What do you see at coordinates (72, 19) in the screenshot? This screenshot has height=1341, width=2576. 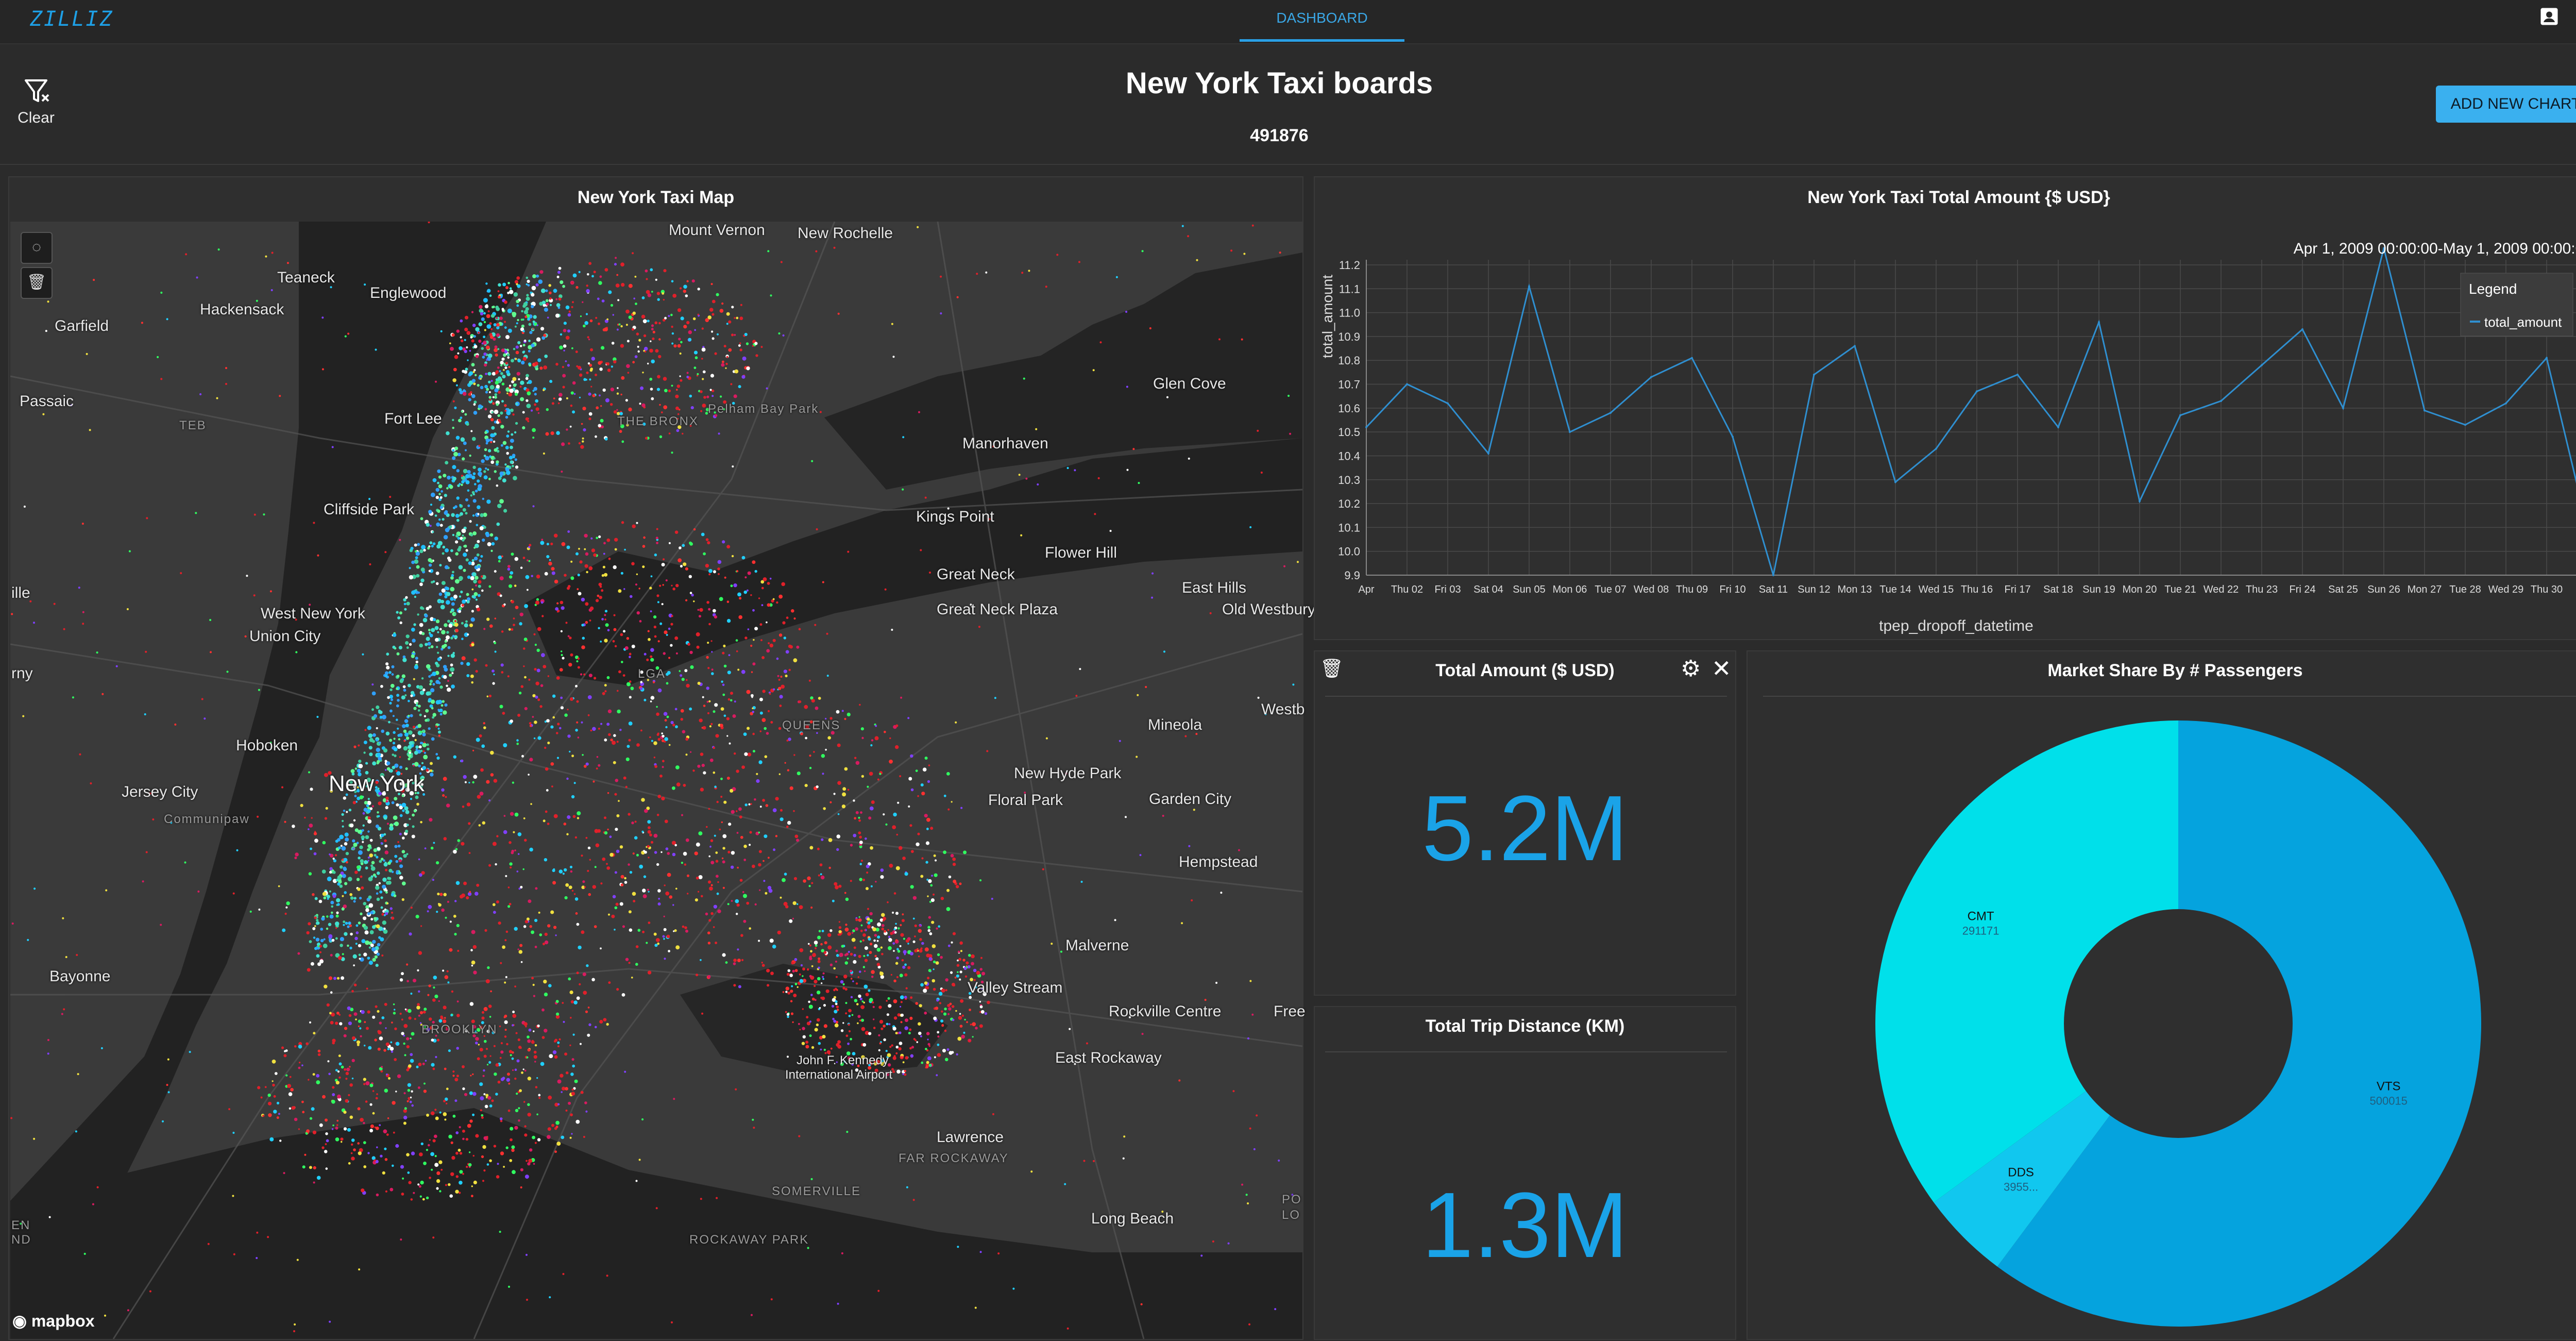 I see `zilliz-logo: ZILLIZ` at bounding box center [72, 19].